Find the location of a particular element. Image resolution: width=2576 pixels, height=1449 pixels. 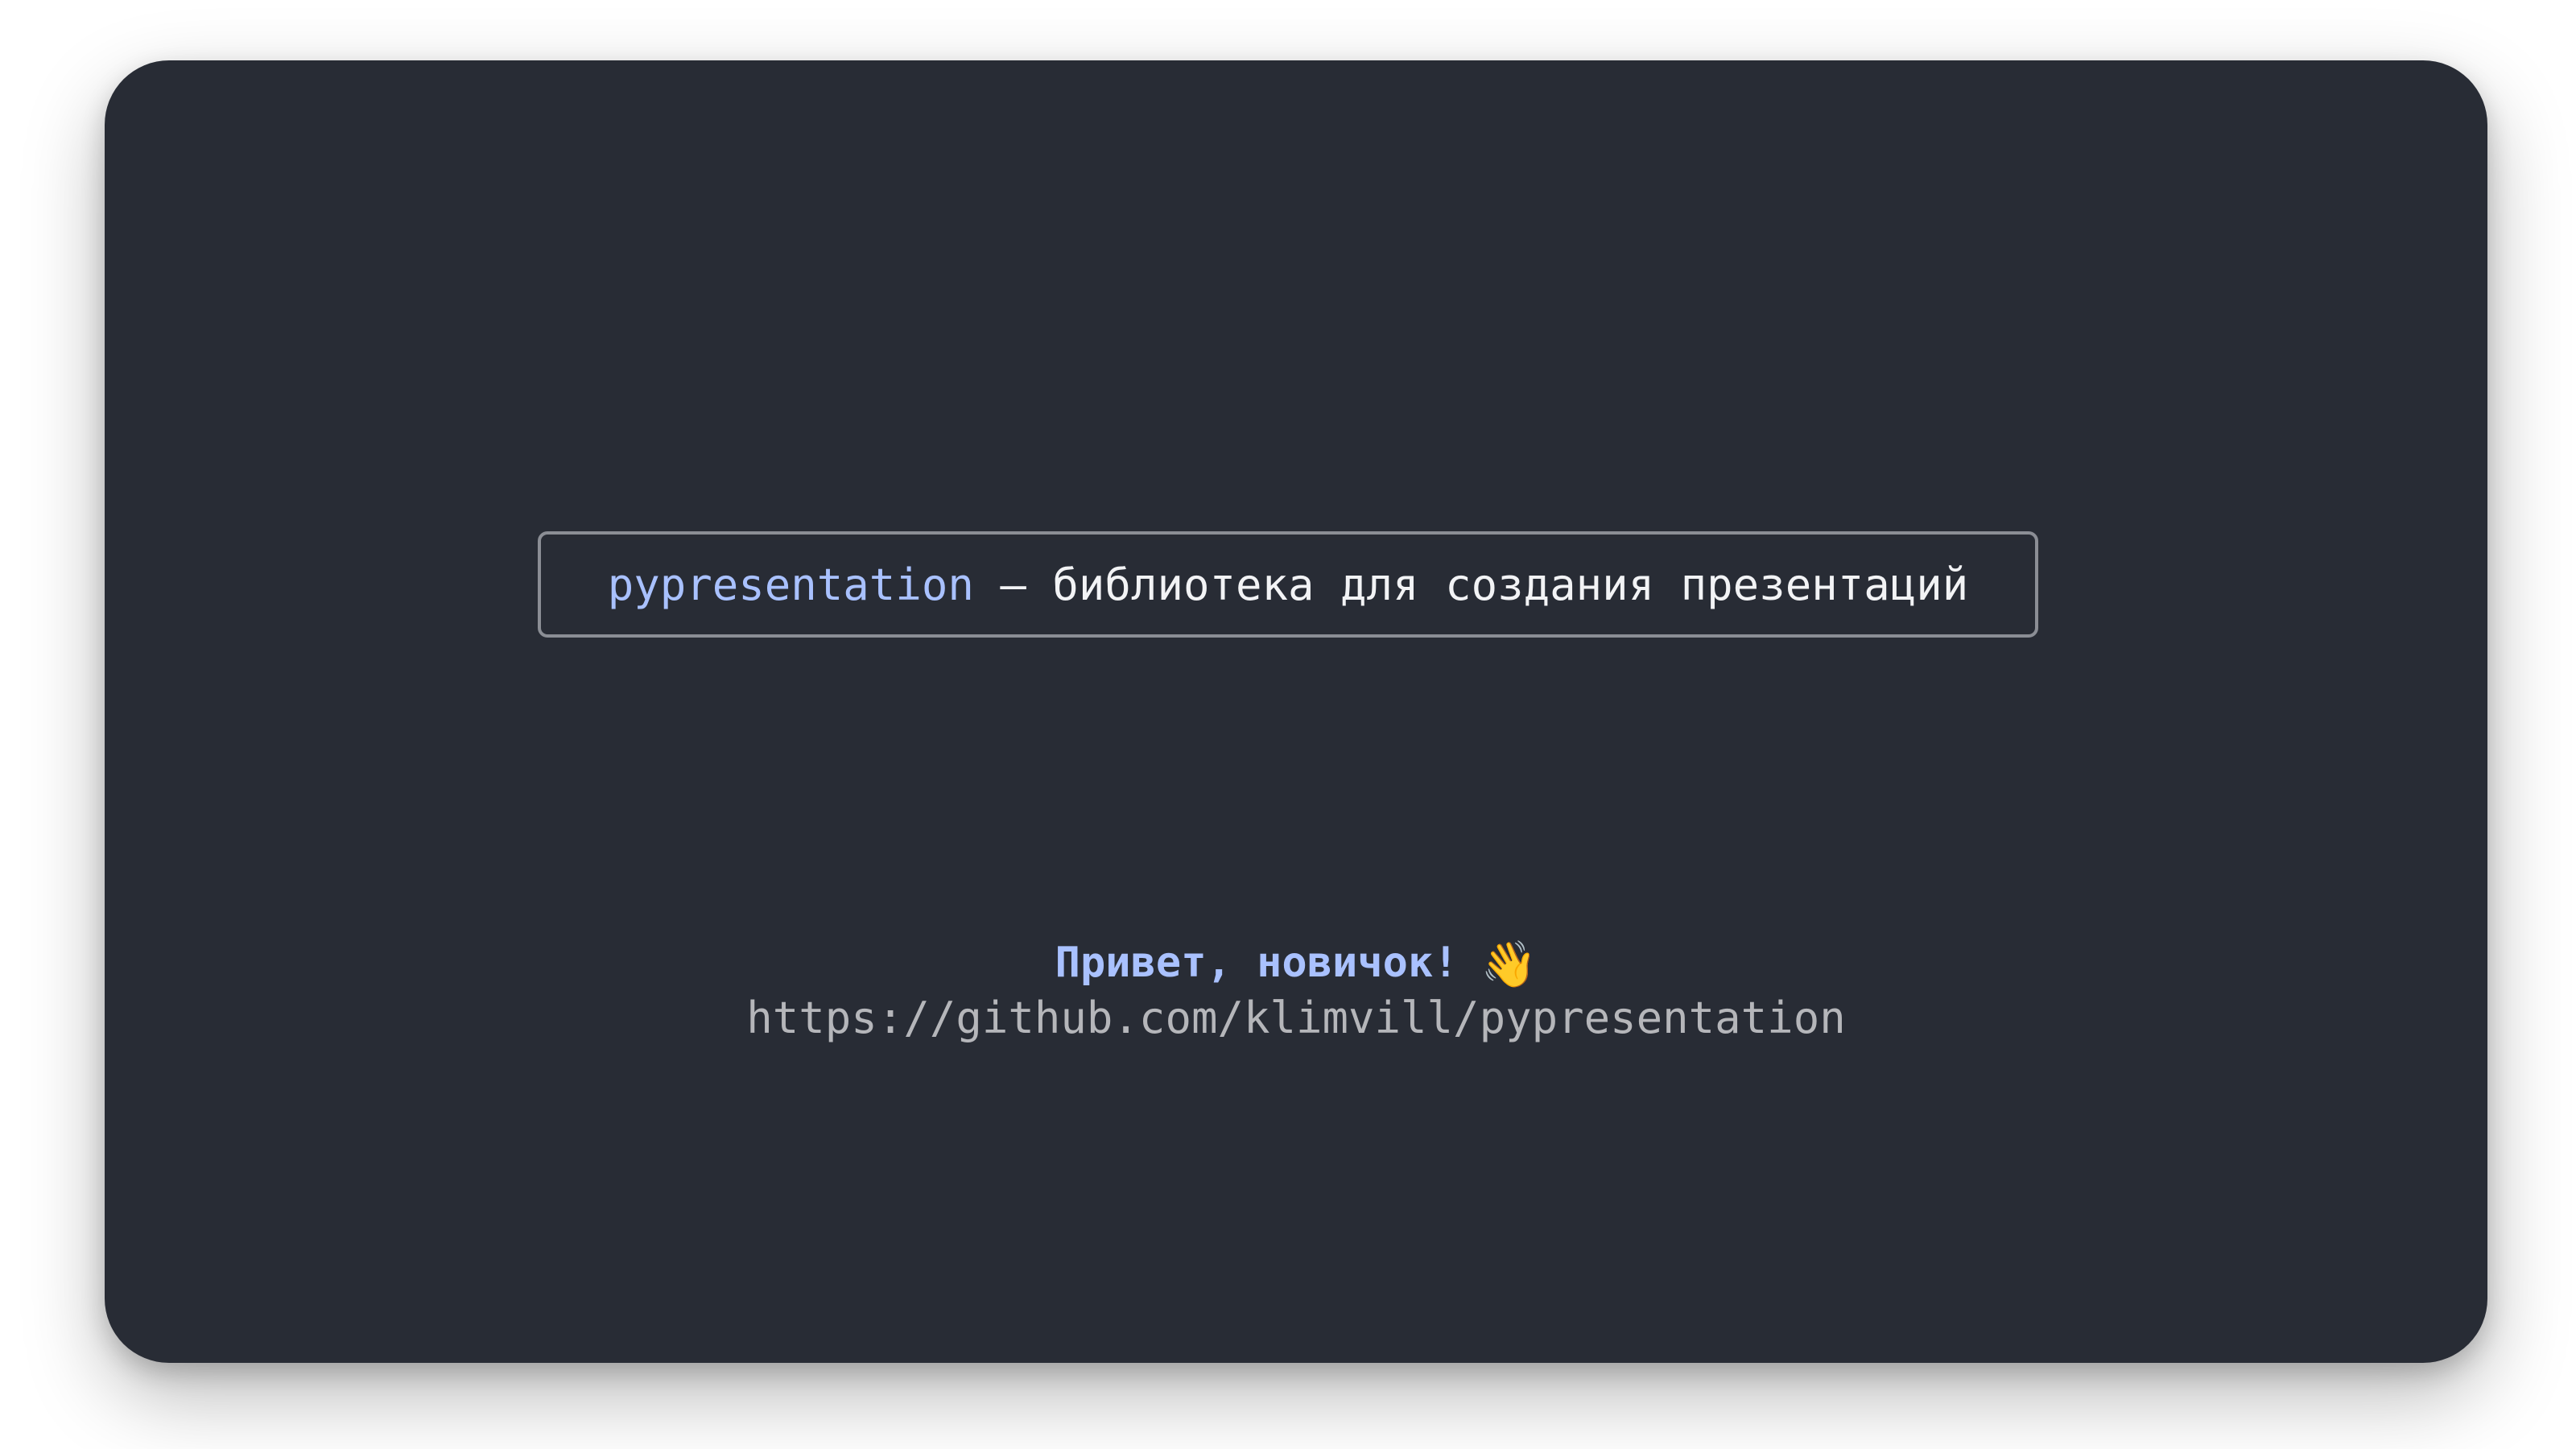

waving-hand-icon: 👋 is located at coordinates (1509, 965).